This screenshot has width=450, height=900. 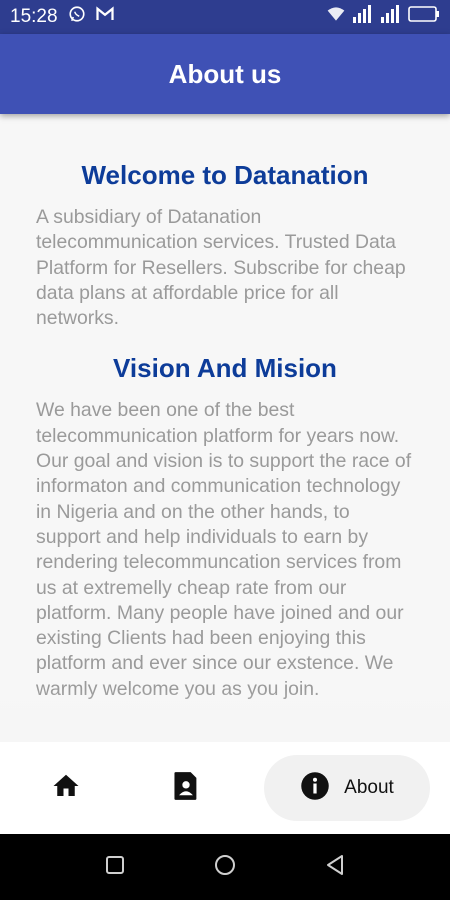 I want to click on page-title: About us, so click(x=225, y=73).